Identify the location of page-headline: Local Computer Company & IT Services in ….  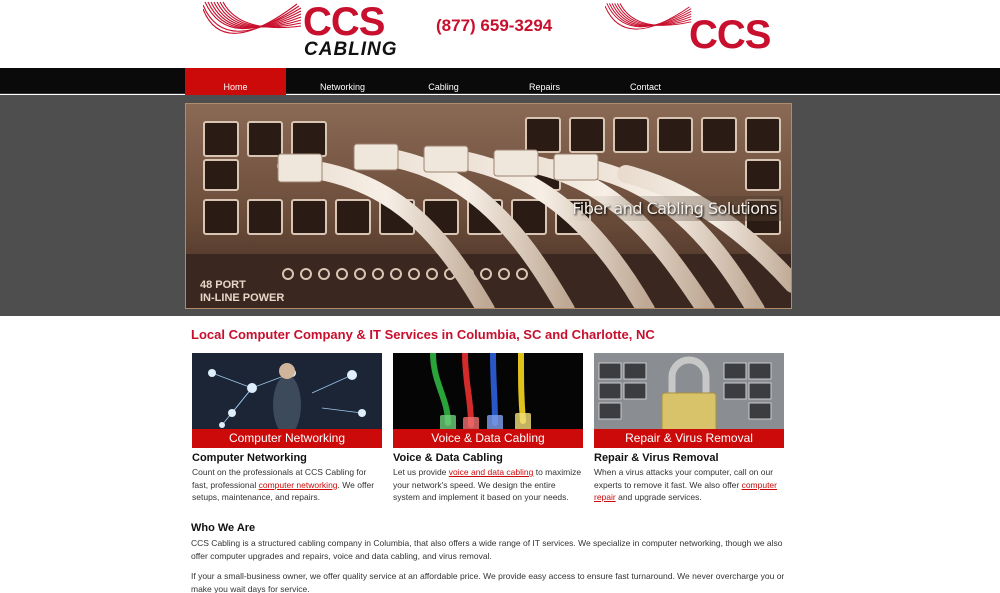
(423, 334).